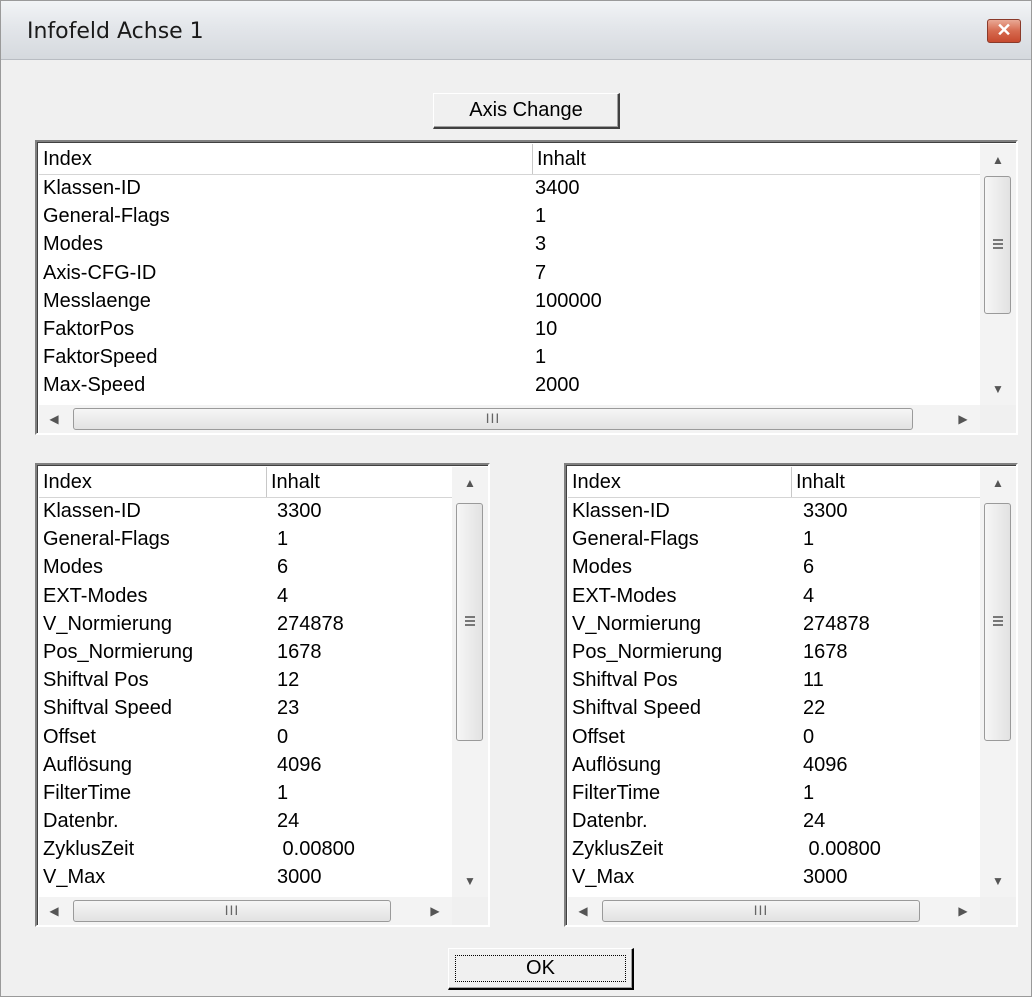 The image size is (1032, 997). I want to click on title-bar: Infofeld Achse 1 ✕, so click(516, 30).